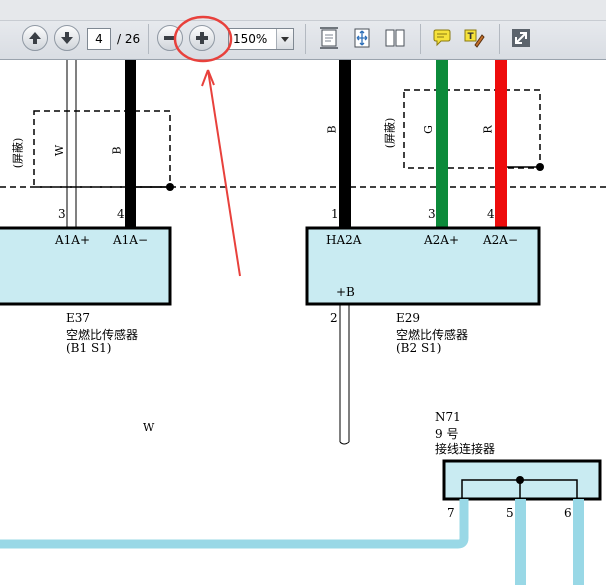 The image size is (606, 585). I want to click on e29-pin-4: 4, so click(491, 214).